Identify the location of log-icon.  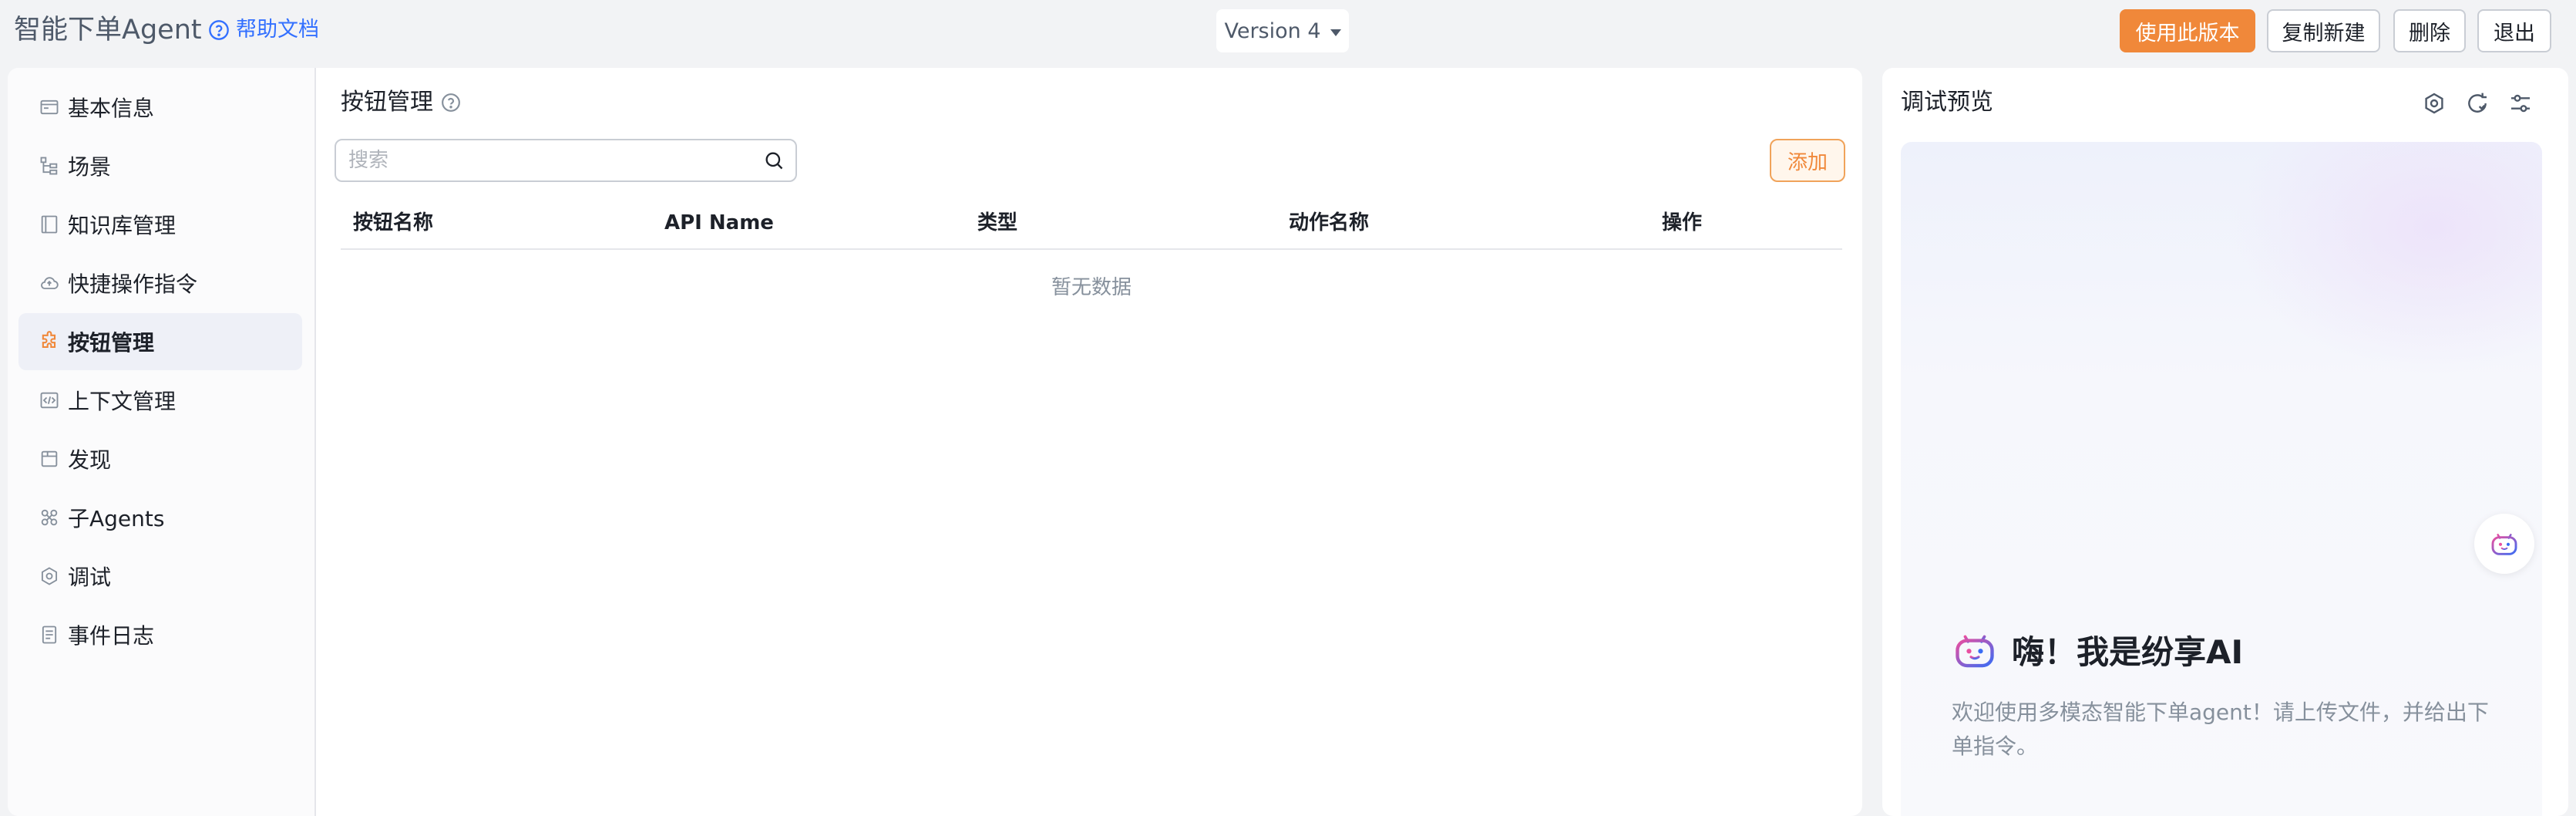
(49, 634).